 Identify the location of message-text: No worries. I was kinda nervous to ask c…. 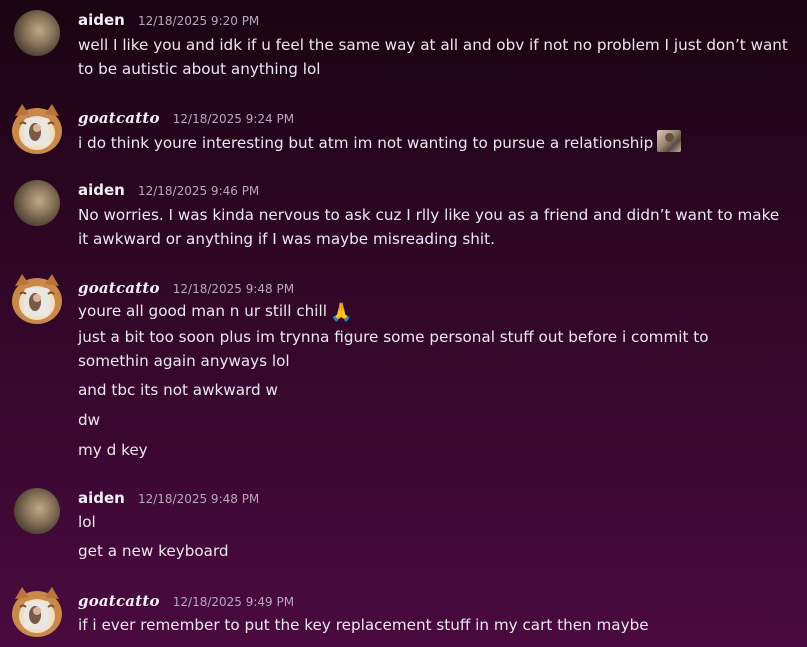
(429, 215).